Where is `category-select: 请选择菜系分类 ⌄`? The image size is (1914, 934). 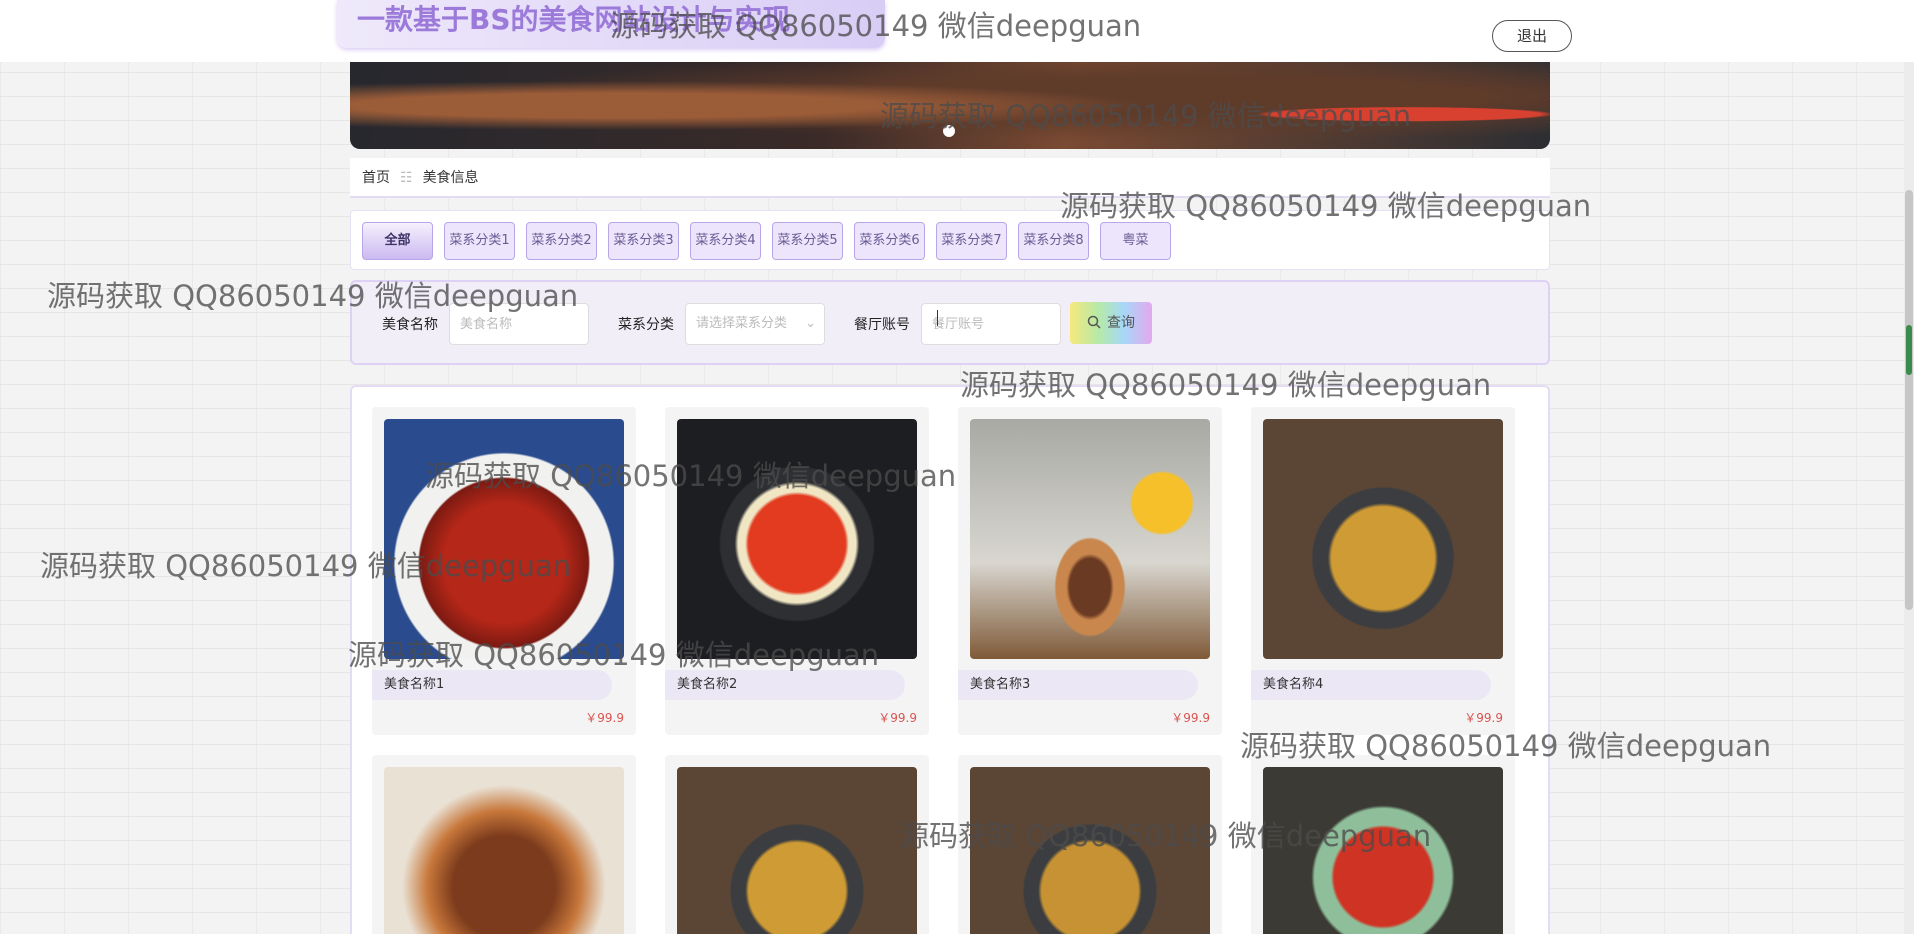 category-select: 请选择菜系分类 ⌄ is located at coordinates (755, 324).